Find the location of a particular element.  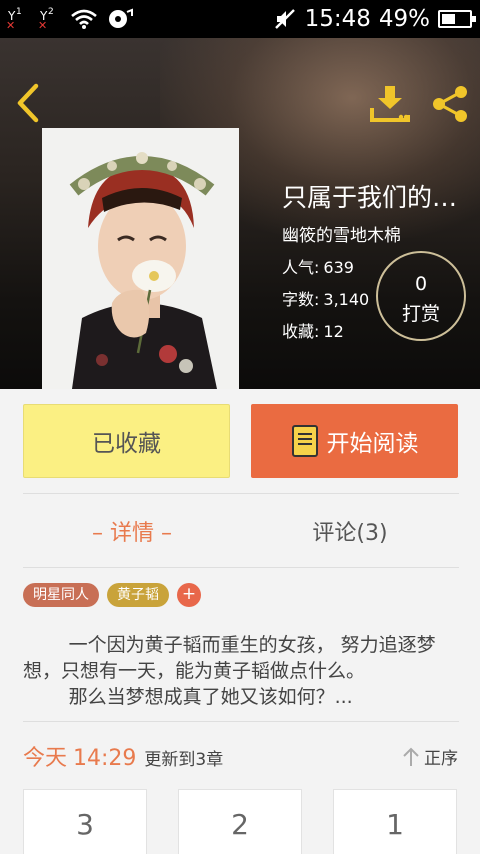

back-icon is located at coordinates (28, 103).